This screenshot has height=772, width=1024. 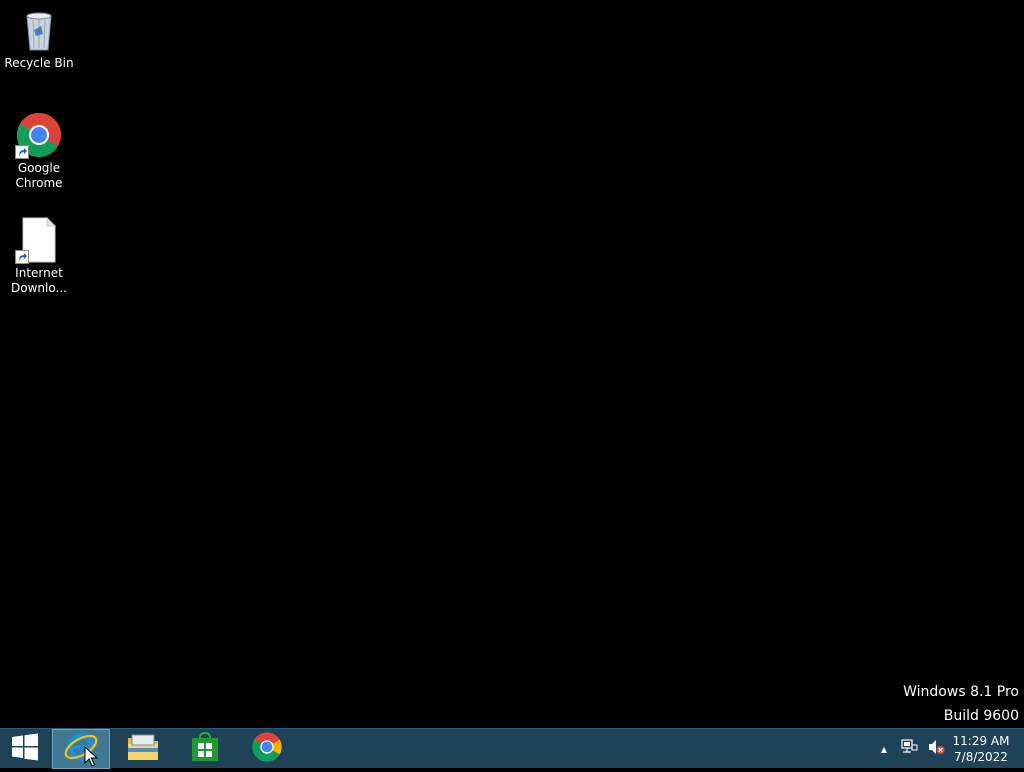 What do you see at coordinates (981, 757) in the screenshot?
I see `clock-date: 7/8/2022` at bounding box center [981, 757].